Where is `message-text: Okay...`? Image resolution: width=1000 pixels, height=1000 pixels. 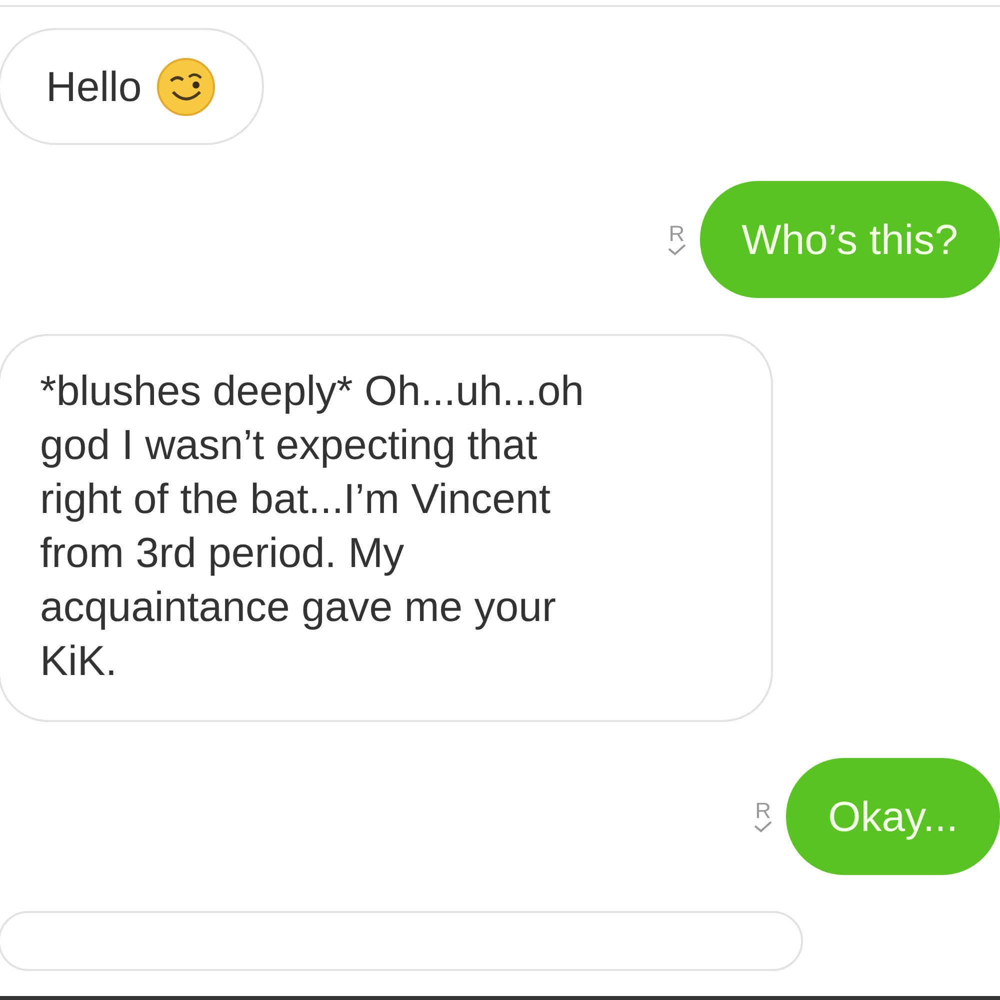 message-text: Okay... is located at coordinates (893, 817).